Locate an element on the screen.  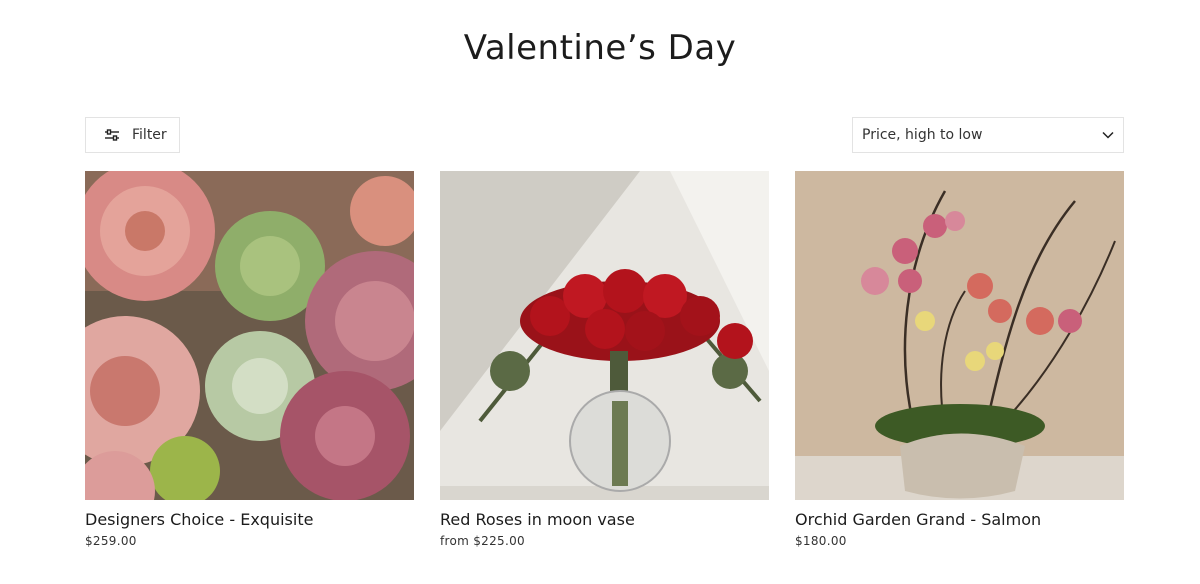
product-price: from $225.00 is located at coordinates (482, 541).